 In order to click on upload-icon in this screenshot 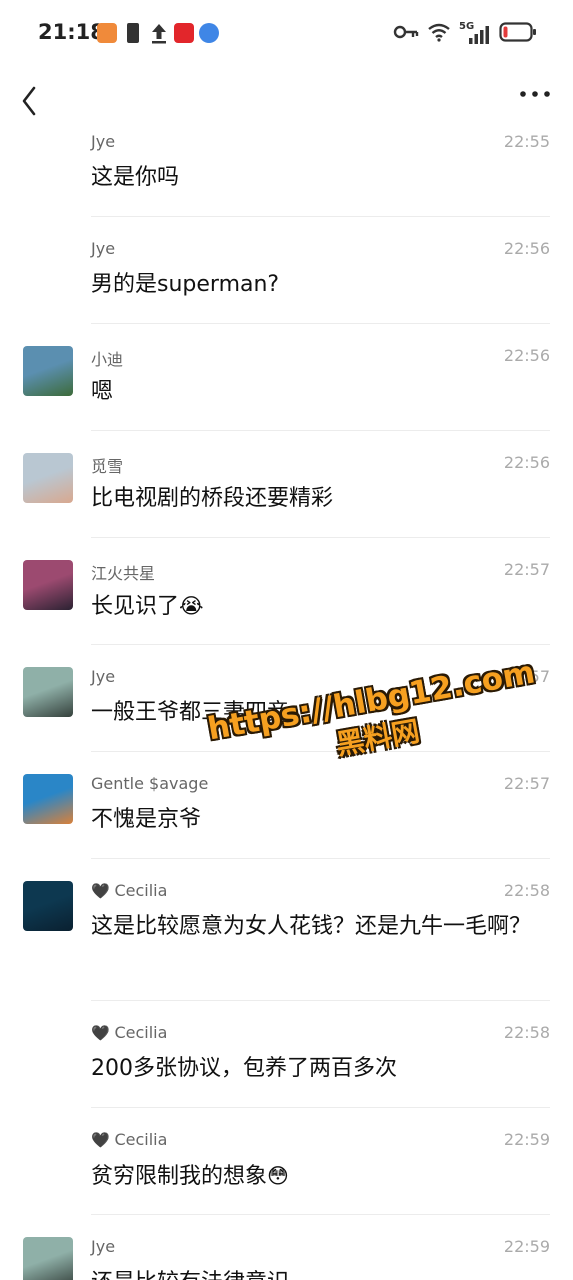, I will do `click(159, 33)`.